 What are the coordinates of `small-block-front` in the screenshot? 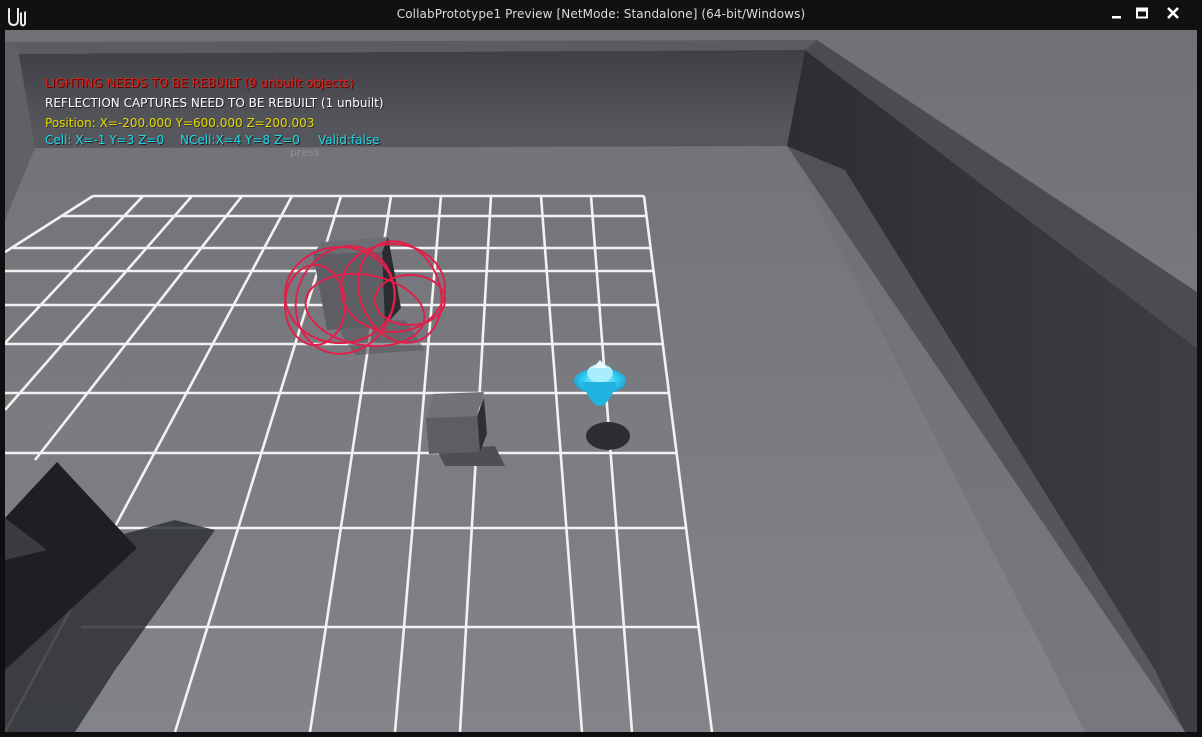 It's located at (453, 435).